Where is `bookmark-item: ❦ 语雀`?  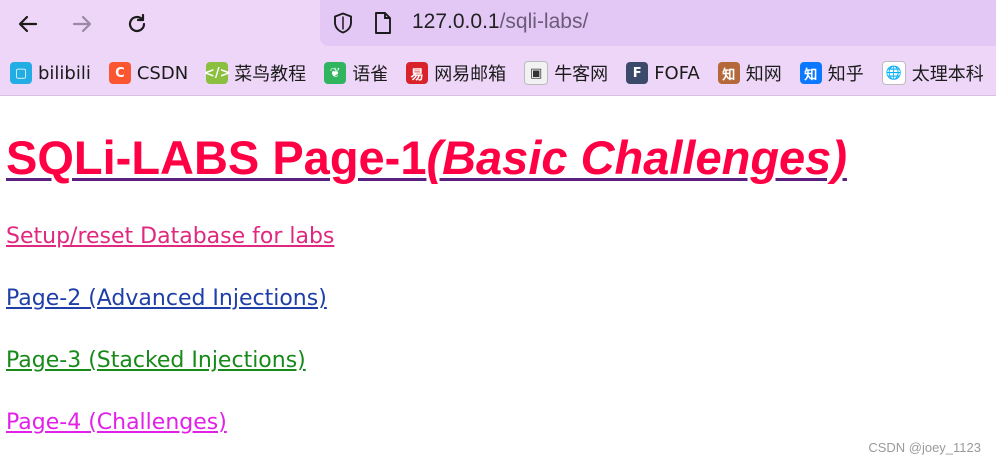
bookmark-item: ❦ 语雀 is located at coordinates (356, 73).